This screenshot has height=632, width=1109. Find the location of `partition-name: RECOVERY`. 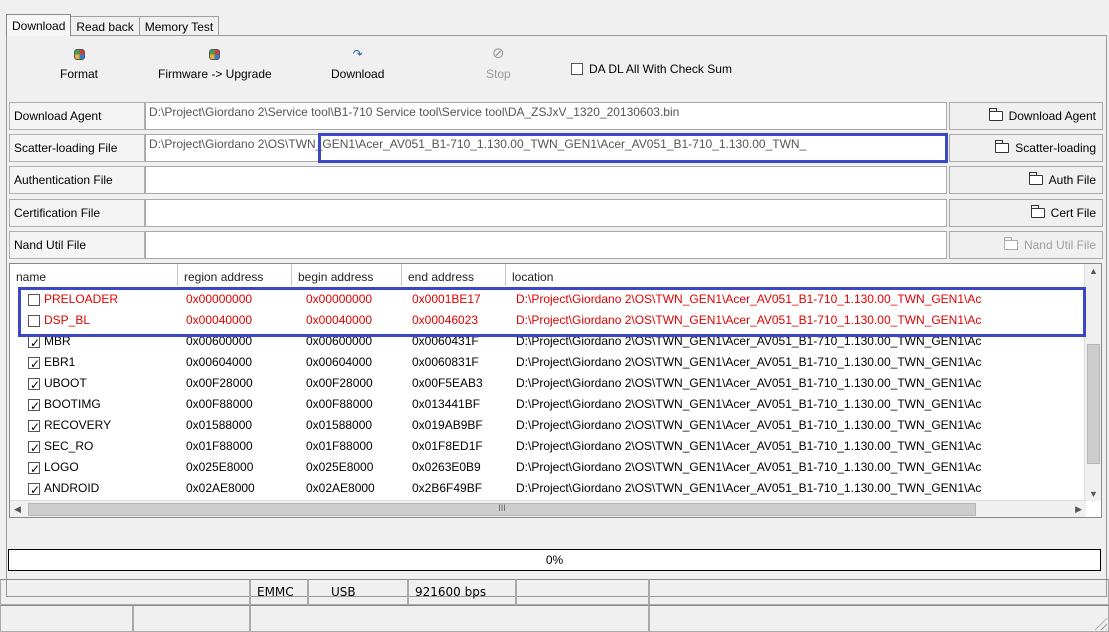

partition-name: RECOVERY is located at coordinates (105, 425).